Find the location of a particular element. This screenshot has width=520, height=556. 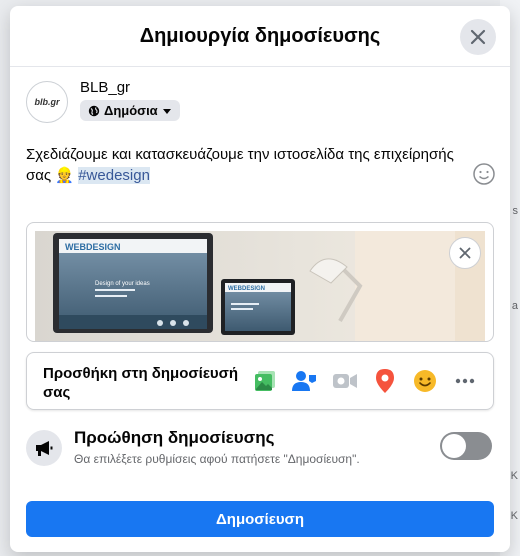

boost-toggle is located at coordinates (466, 446).